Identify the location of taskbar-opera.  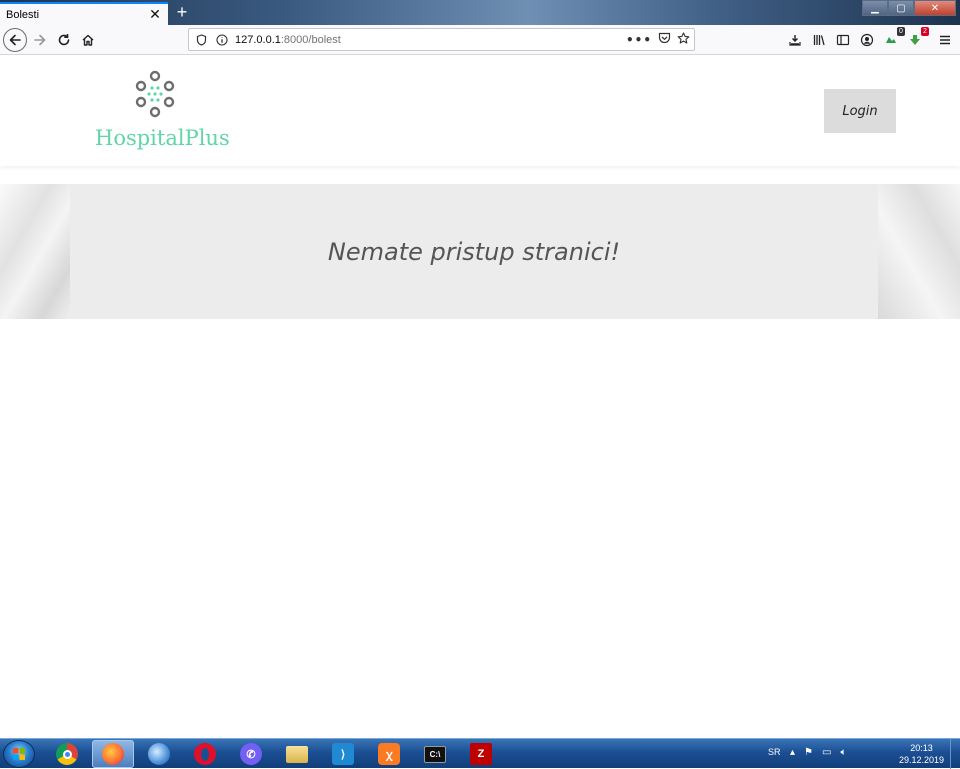
(205, 754).